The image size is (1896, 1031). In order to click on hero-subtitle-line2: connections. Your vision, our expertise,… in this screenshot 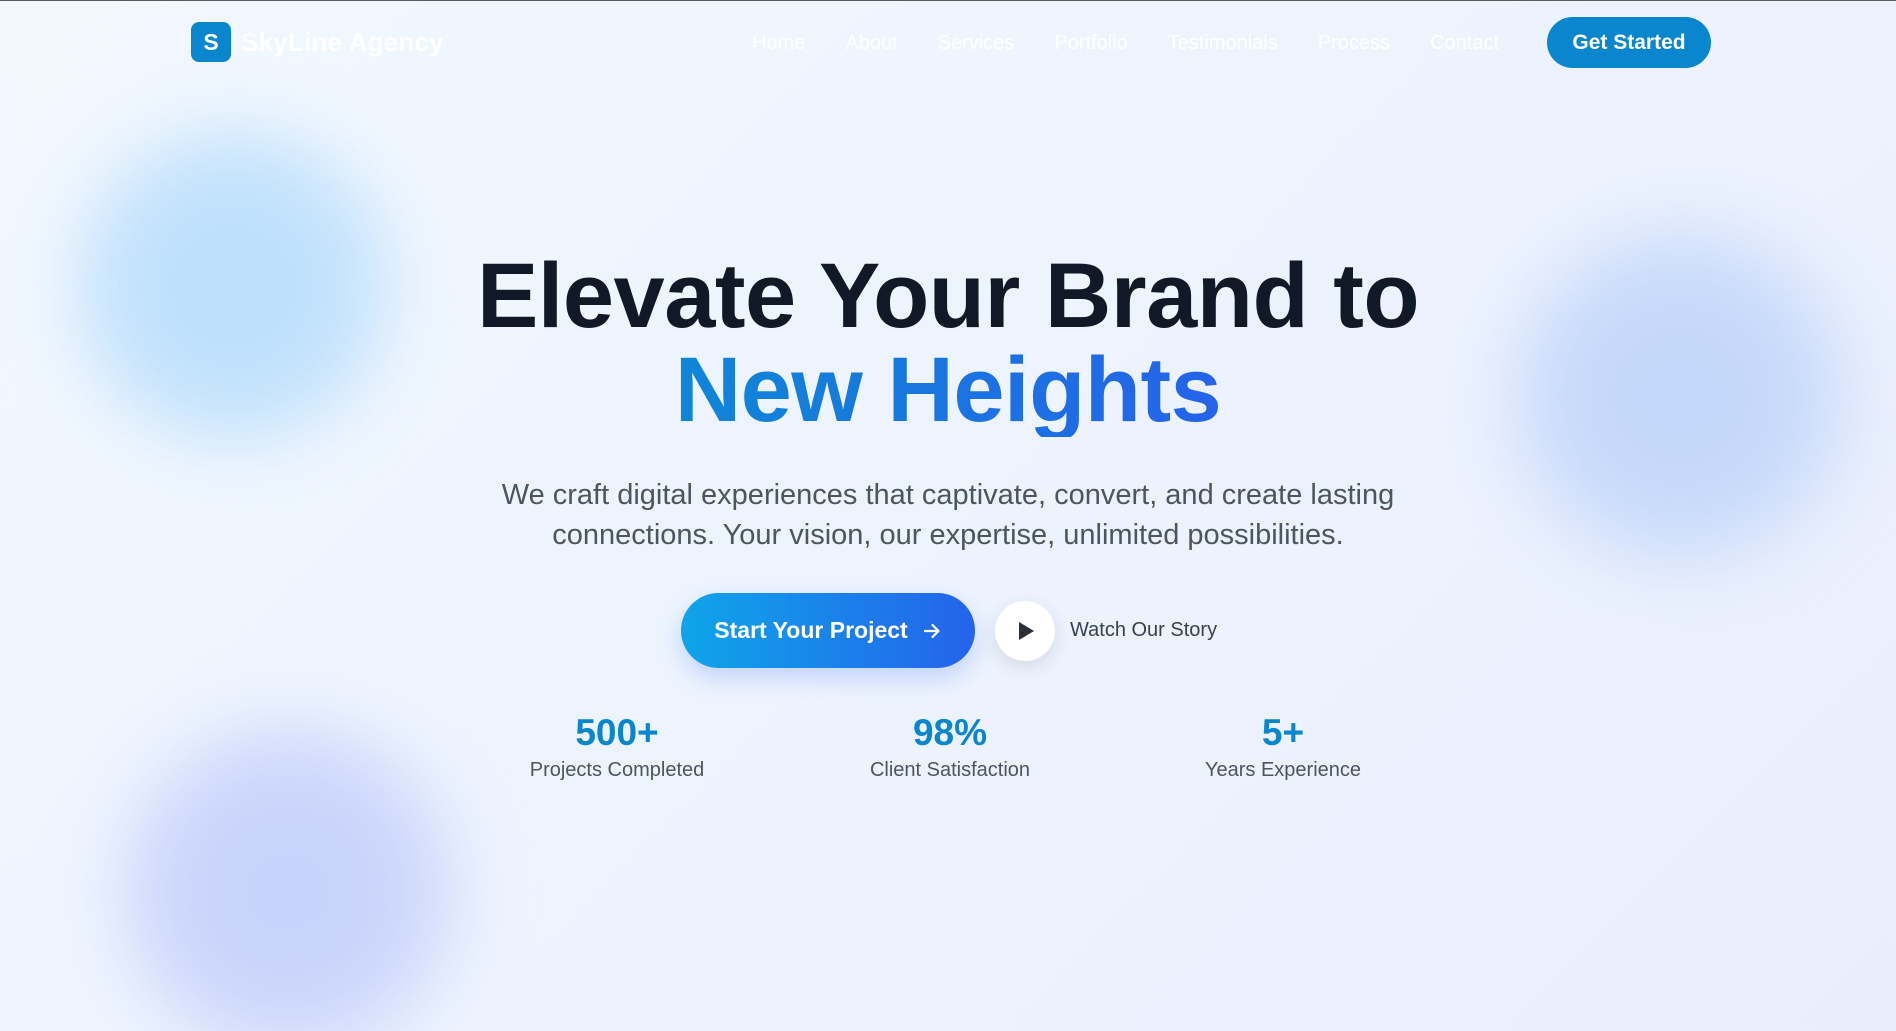, I will do `click(948, 535)`.